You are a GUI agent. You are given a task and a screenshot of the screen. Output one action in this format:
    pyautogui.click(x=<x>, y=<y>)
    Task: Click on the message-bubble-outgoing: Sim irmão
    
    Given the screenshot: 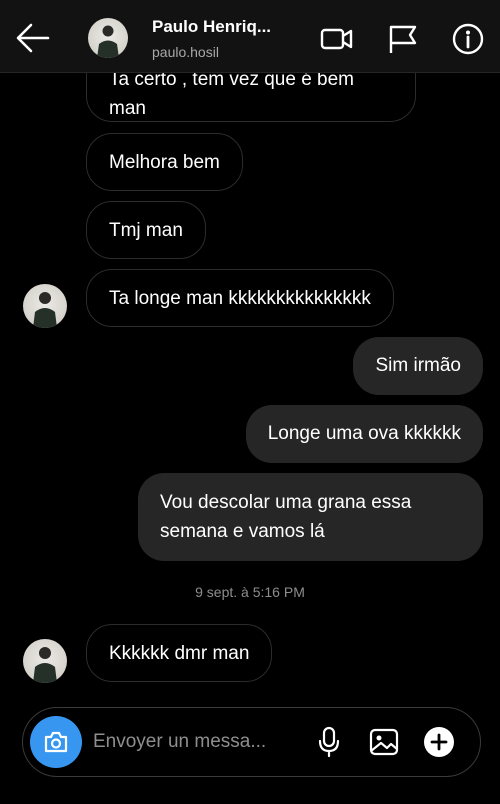 What is the action you would take?
    pyautogui.click(x=418, y=366)
    